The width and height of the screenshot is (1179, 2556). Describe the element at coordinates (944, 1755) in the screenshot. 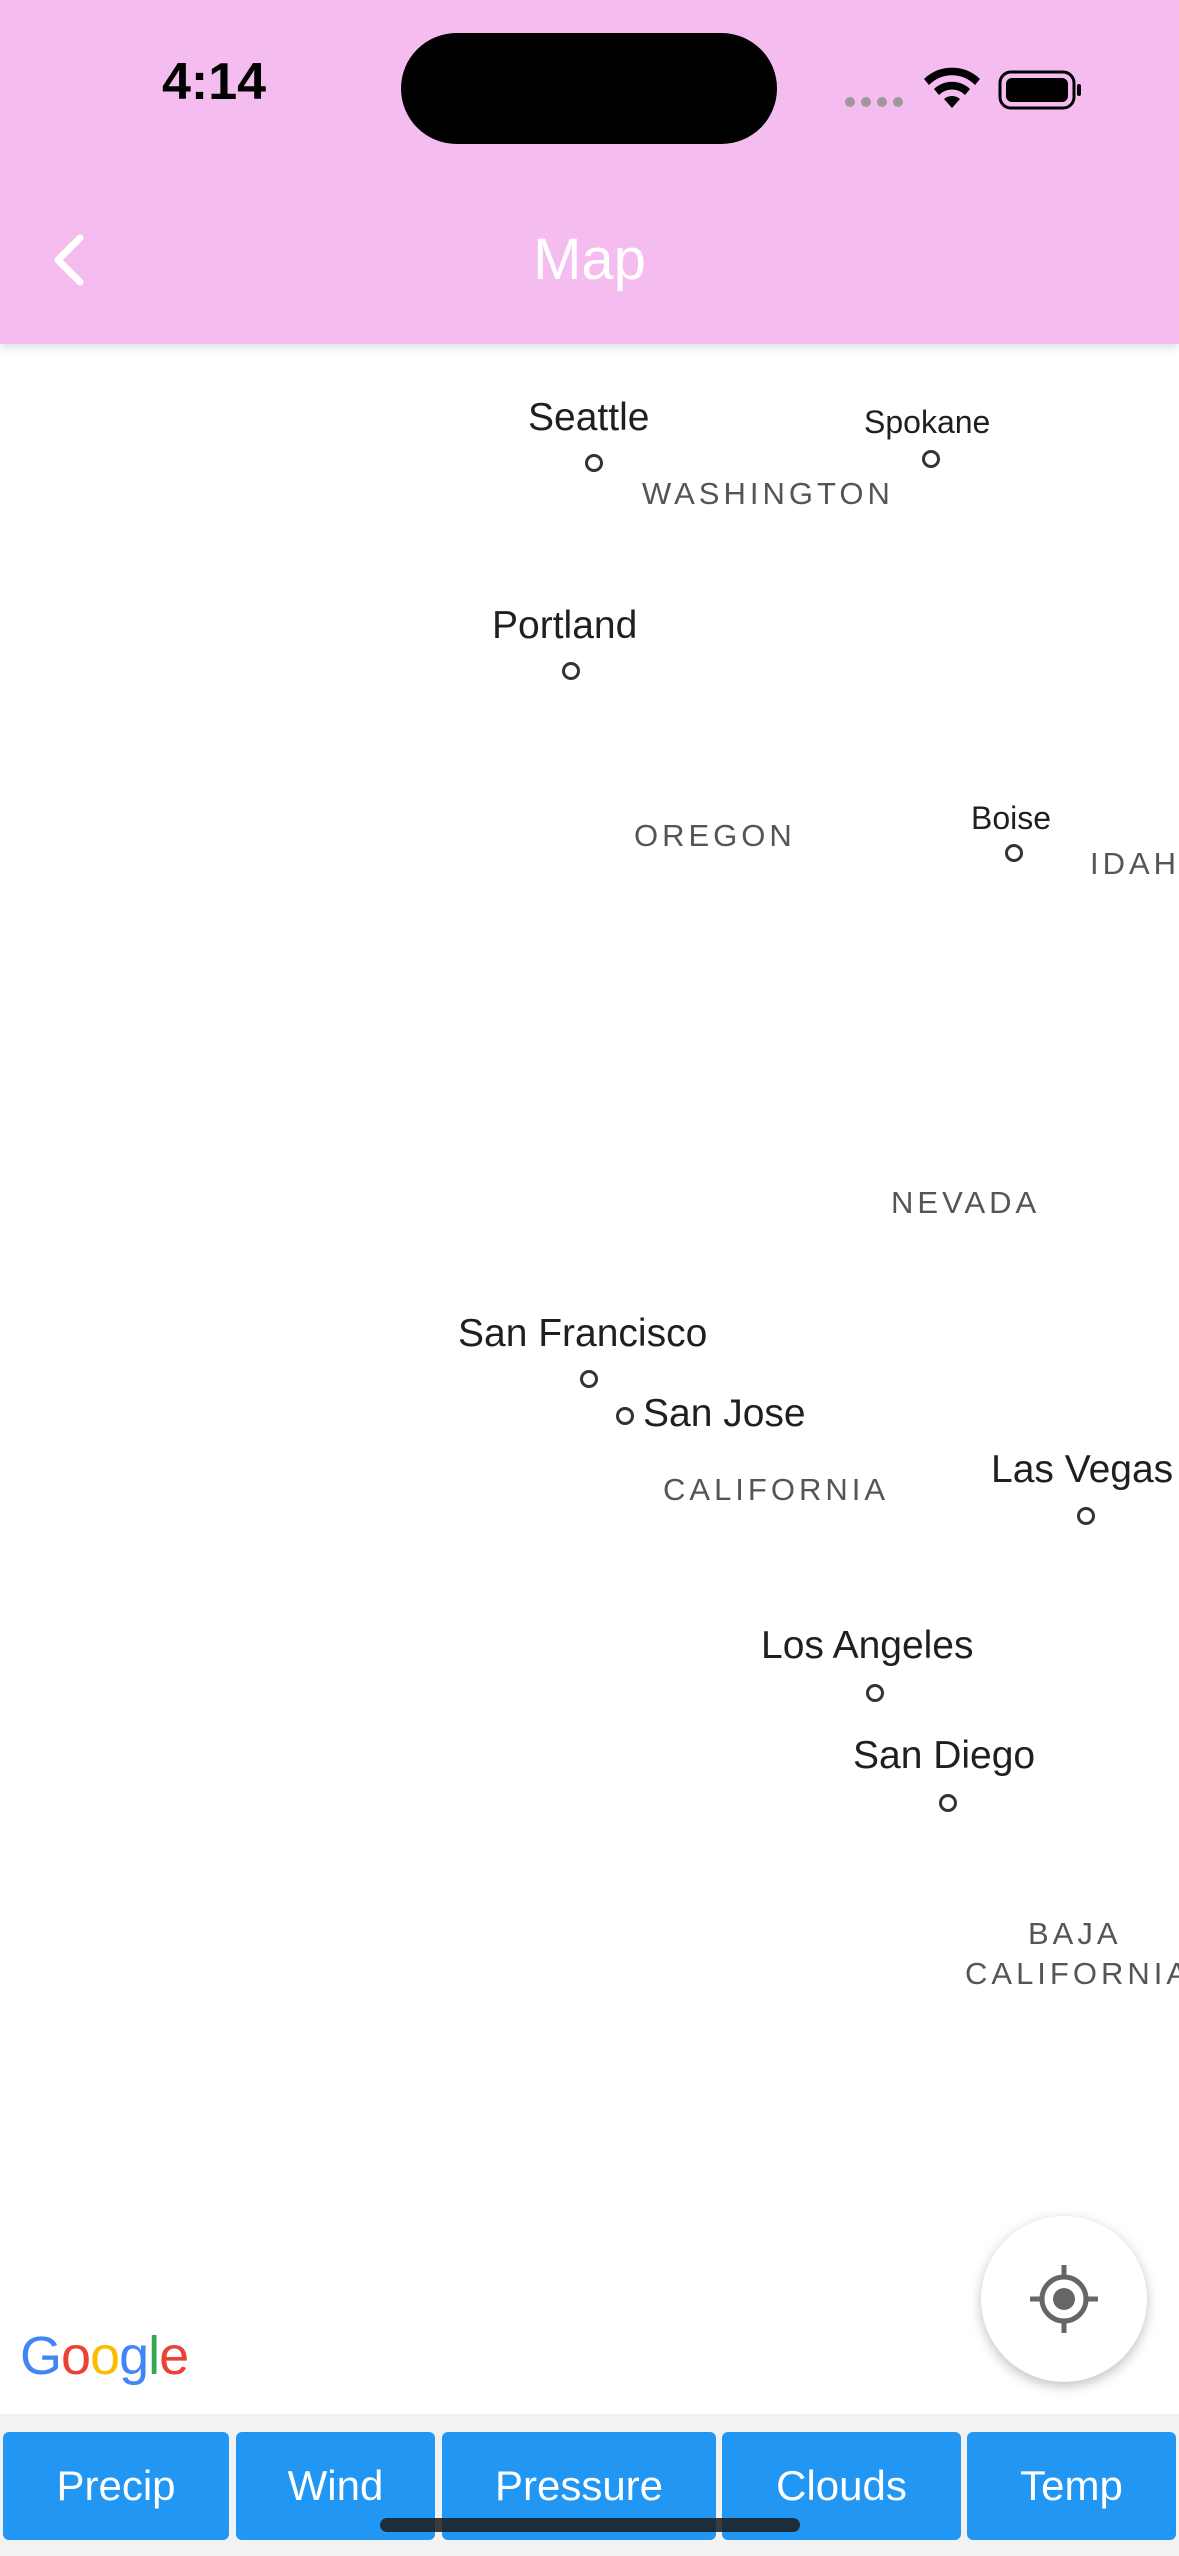

I see `city-label-san-diego: San Diego` at that location.